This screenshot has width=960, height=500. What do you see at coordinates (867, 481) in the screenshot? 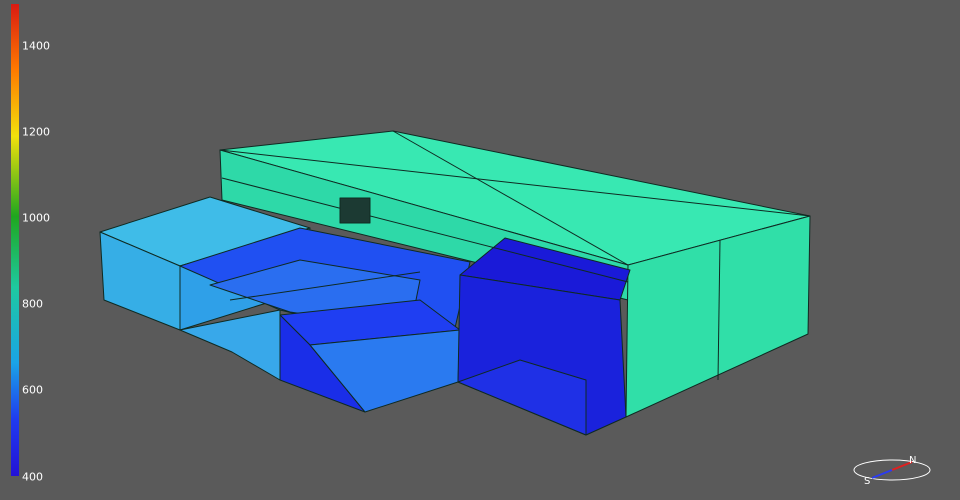
I see `compass-south-label: S` at bounding box center [867, 481].